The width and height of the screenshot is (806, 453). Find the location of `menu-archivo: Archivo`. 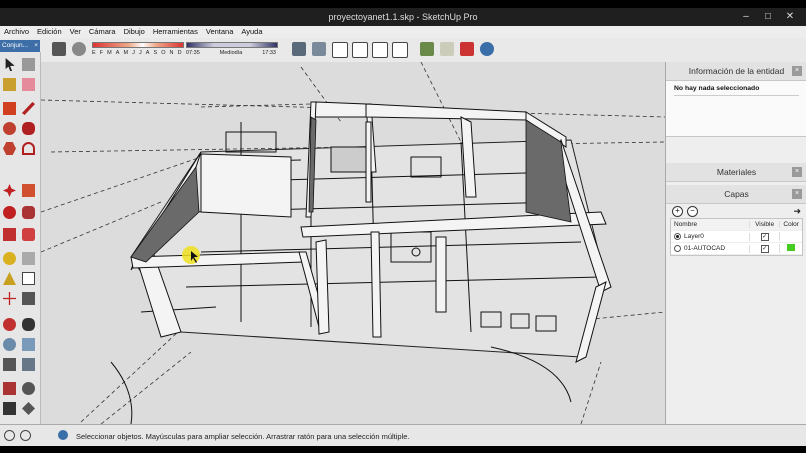

menu-archivo: Archivo is located at coordinates (16, 32).